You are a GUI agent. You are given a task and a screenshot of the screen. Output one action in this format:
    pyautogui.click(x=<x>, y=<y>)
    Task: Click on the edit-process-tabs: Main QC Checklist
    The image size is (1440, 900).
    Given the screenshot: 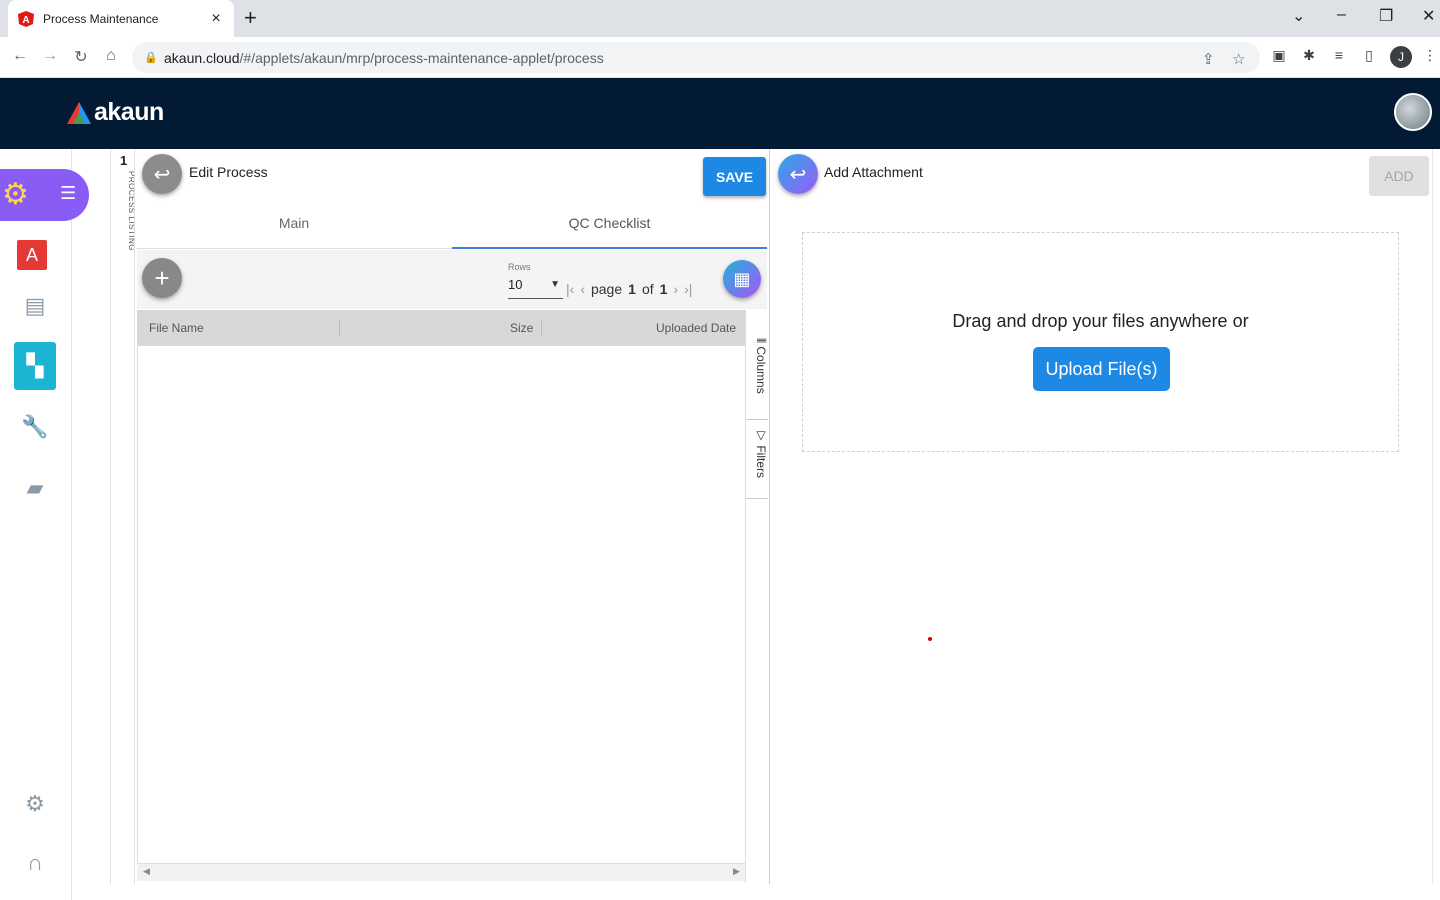 What is the action you would take?
    pyautogui.click(x=452, y=226)
    